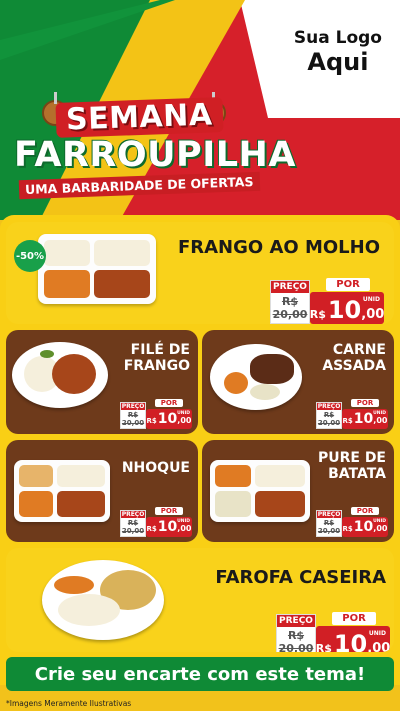 This screenshot has height=711, width=400. I want to click on logo-line2: Aqui, so click(338, 62).